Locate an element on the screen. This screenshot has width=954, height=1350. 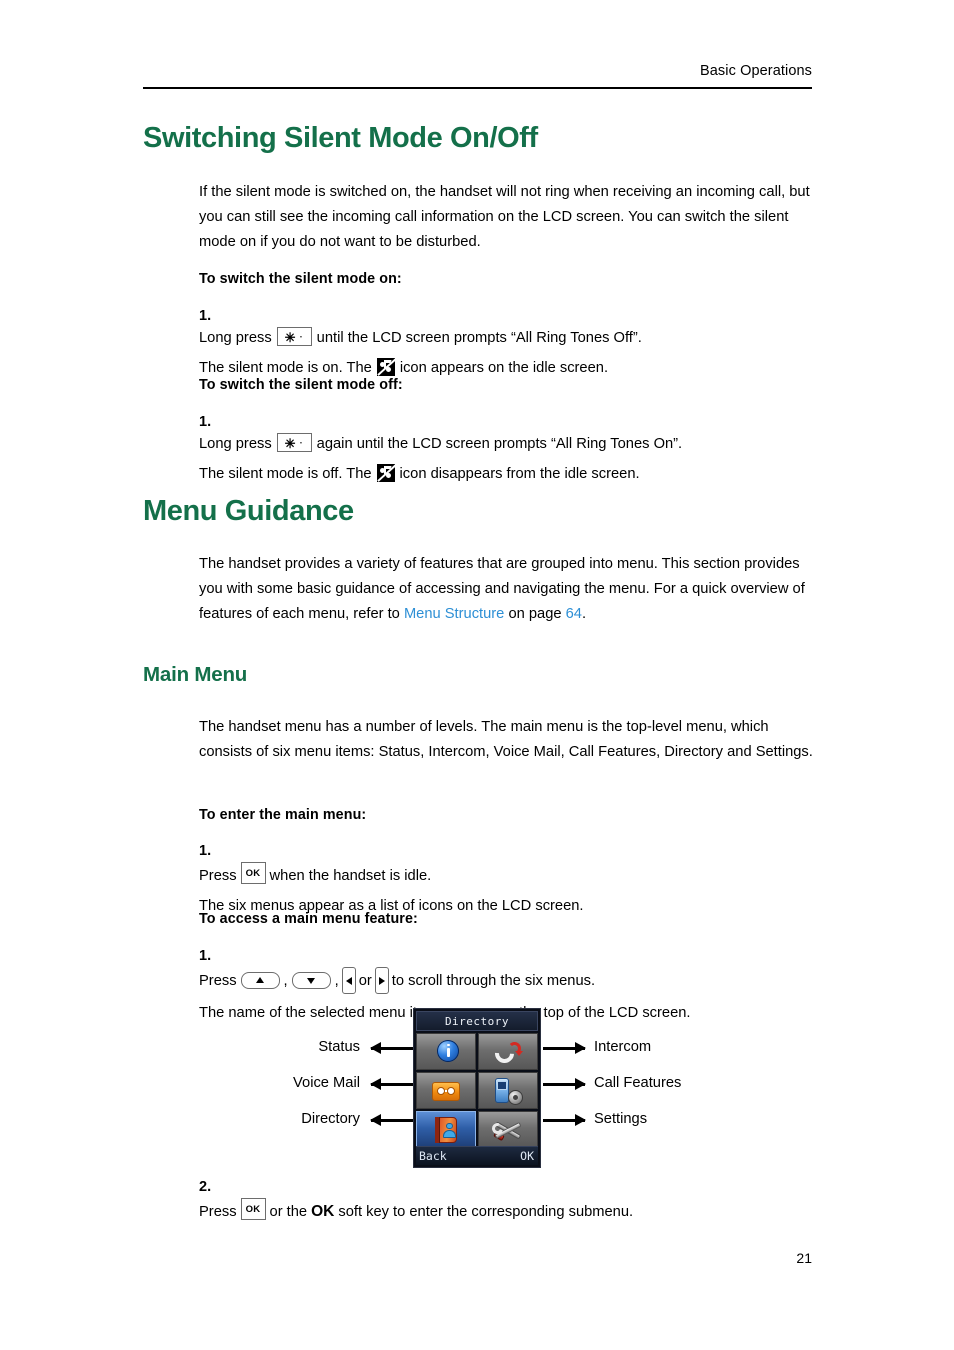
info-icon is located at coordinates (446, 1052).